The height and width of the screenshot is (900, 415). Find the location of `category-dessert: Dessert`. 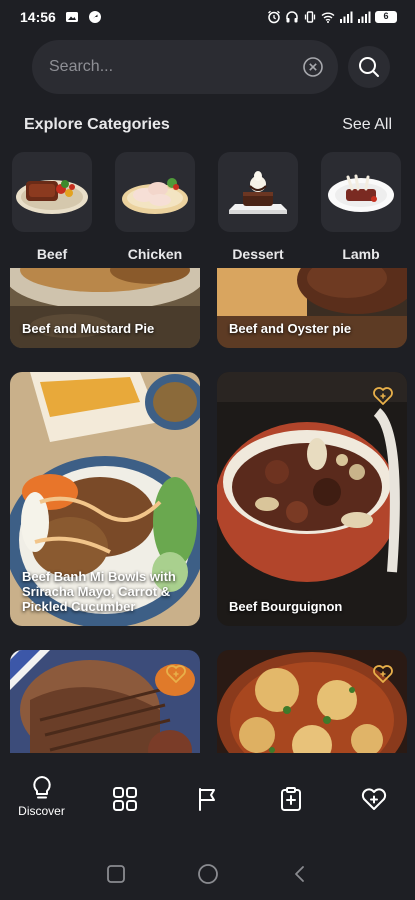

category-dessert: Dessert is located at coordinates (258, 207).